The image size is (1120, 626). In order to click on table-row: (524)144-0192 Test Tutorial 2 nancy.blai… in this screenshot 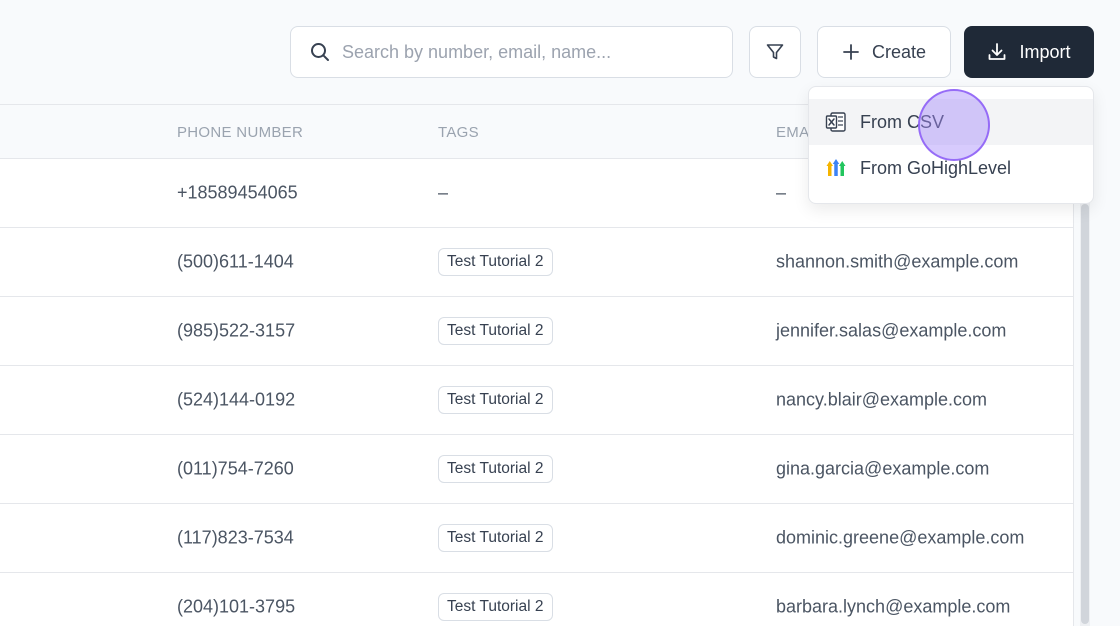, I will do `click(536, 400)`.